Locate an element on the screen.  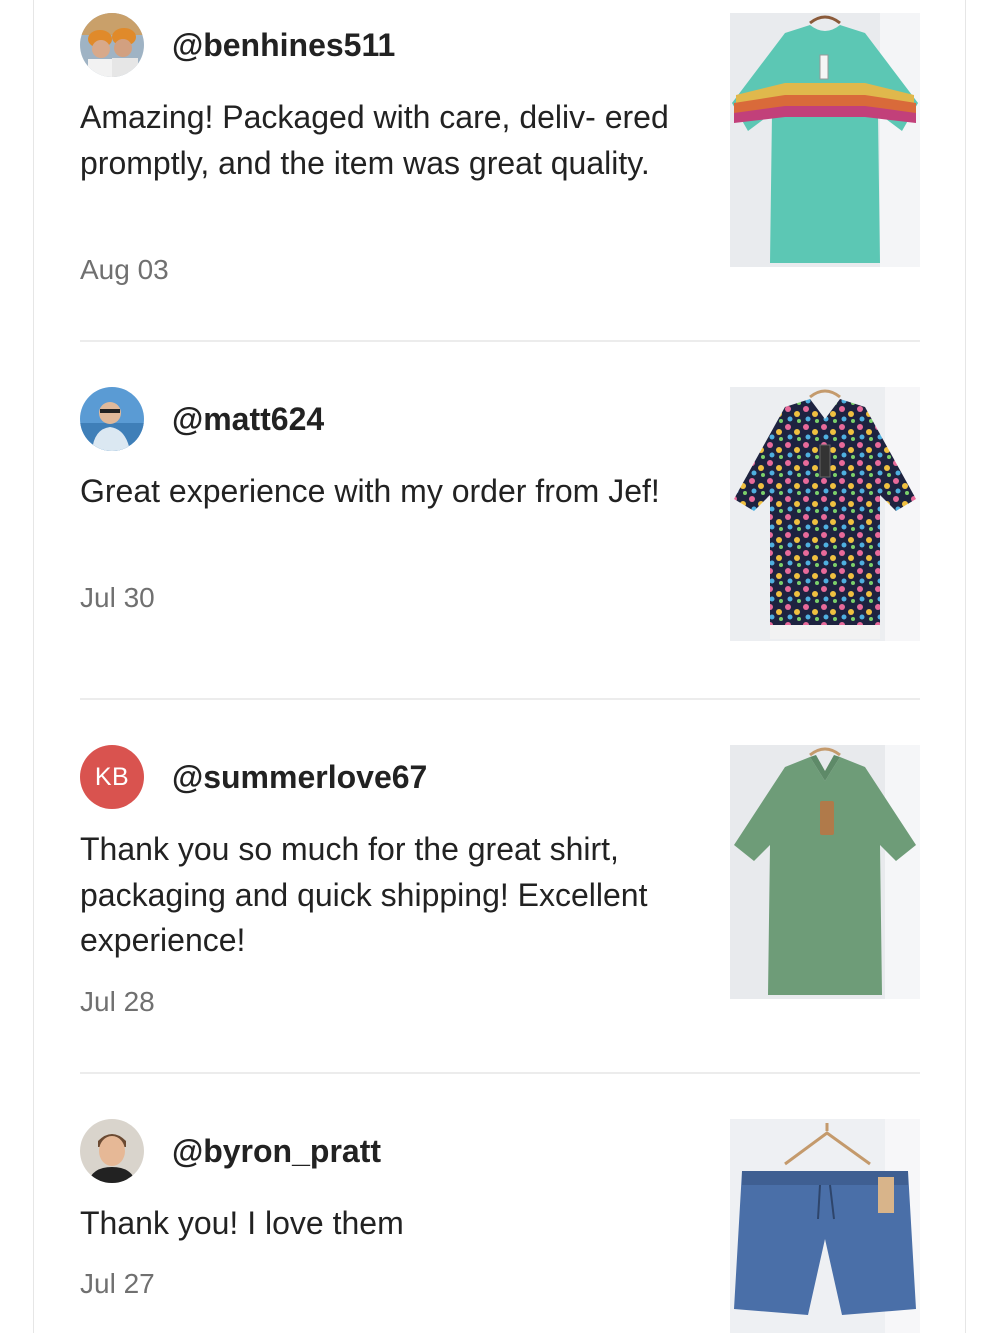
review-user-row: @benhines511 is located at coordinates (237, 45).